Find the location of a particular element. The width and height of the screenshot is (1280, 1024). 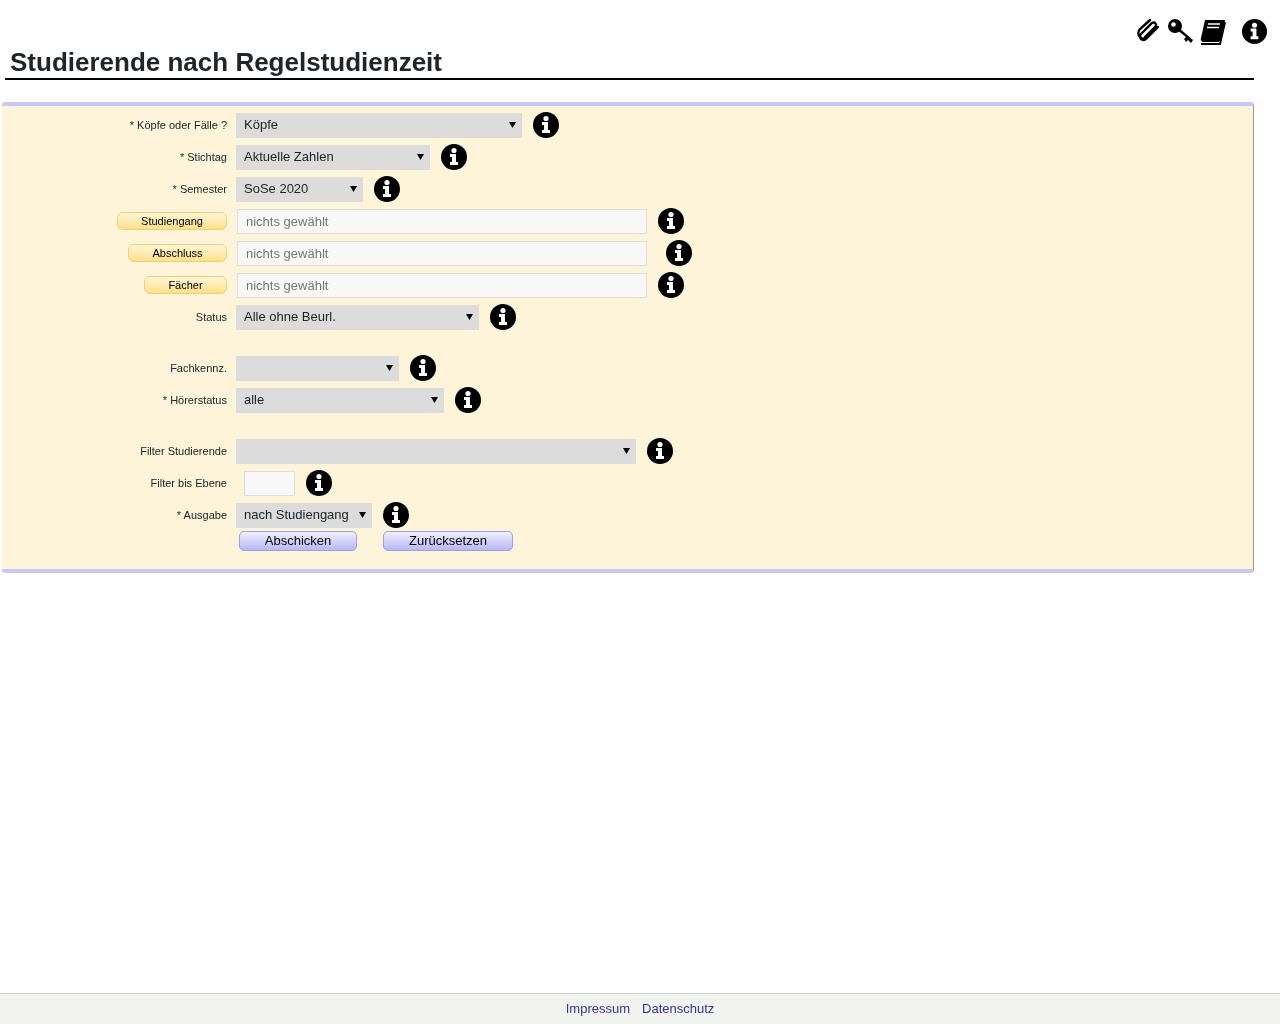

input-field is located at coordinates (269, 483).